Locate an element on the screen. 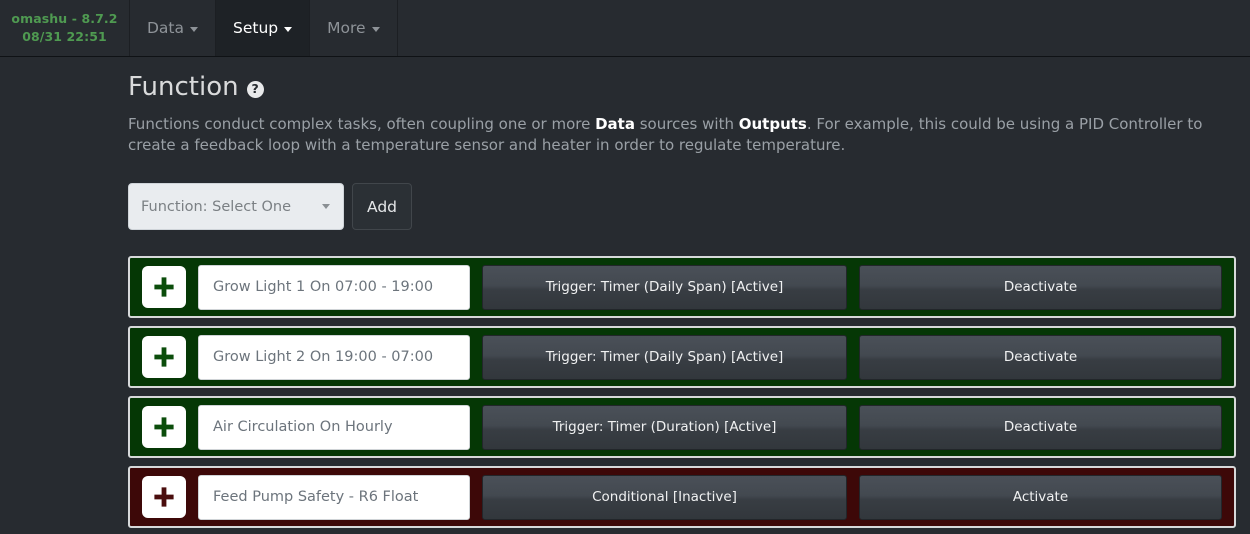  function-name-input: Feed Pump Safety - R6 Float is located at coordinates (334, 497).